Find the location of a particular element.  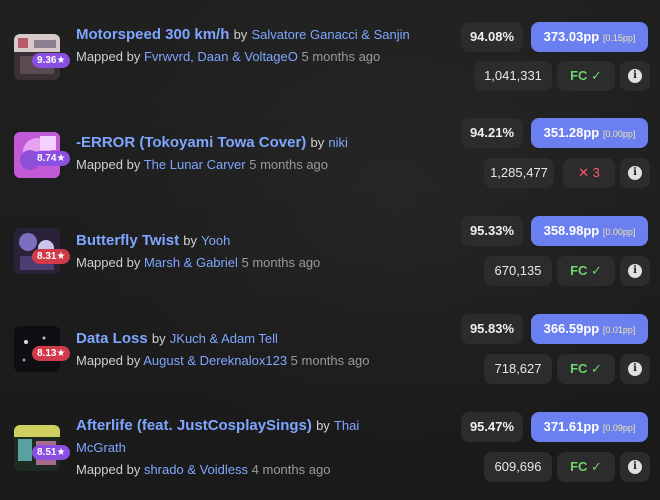

mapper-name: shrado & Voidless is located at coordinates (196, 469).